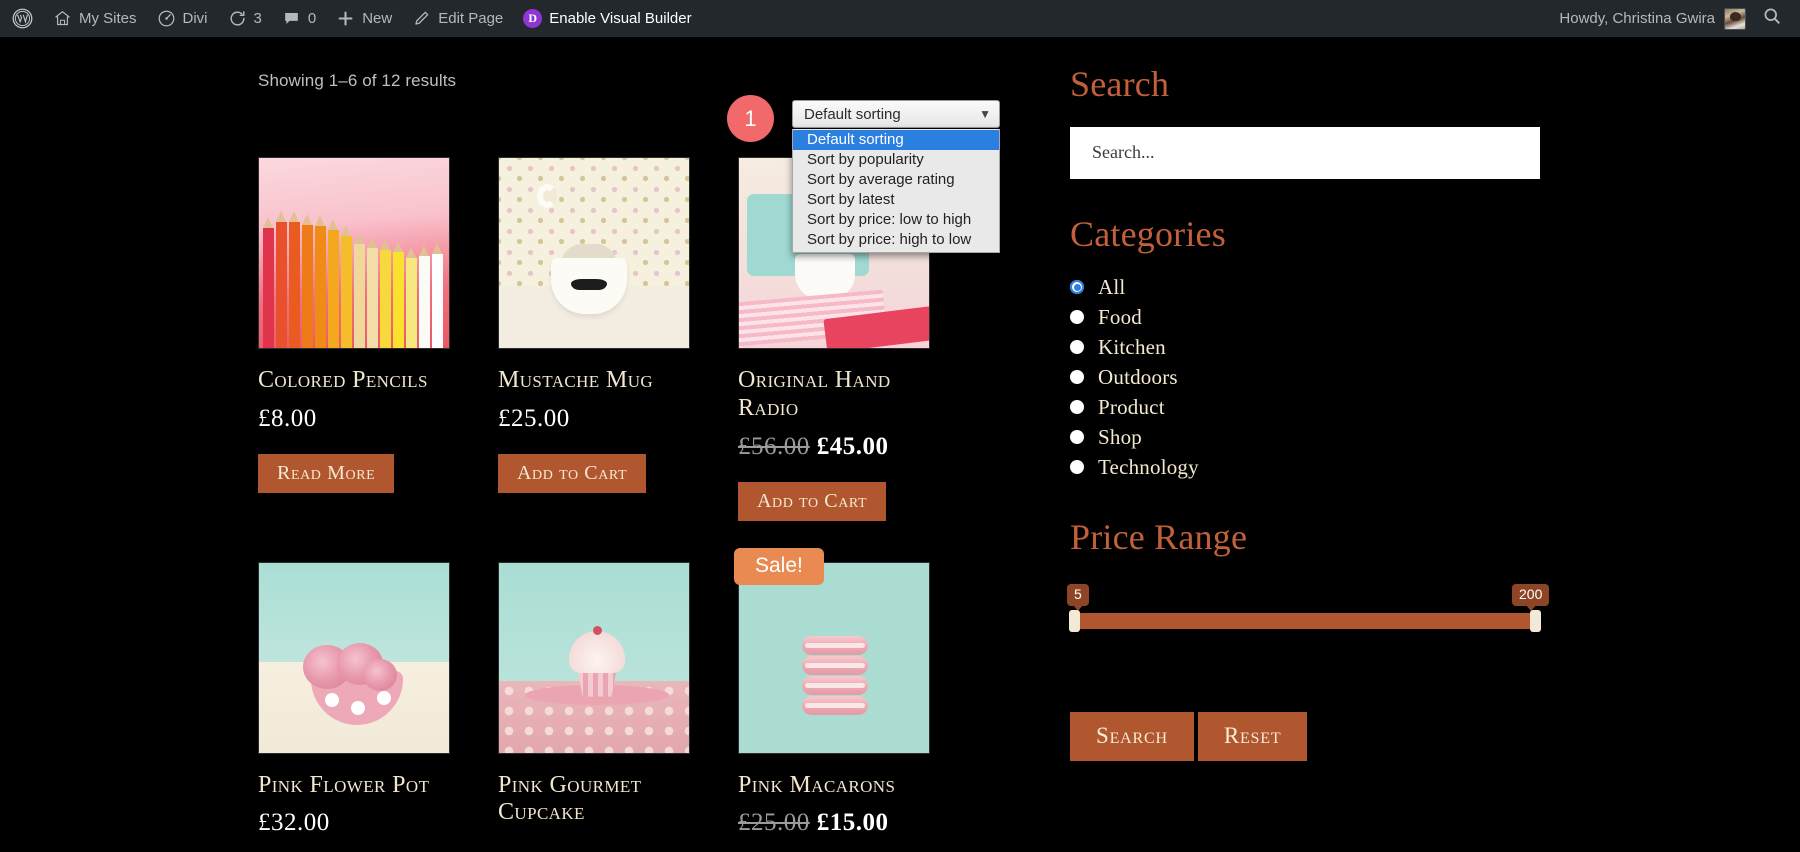 Image resolution: width=1800 pixels, height=852 pixels. What do you see at coordinates (1310, 317) in the screenshot?
I see `category-option-food: Food` at bounding box center [1310, 317].